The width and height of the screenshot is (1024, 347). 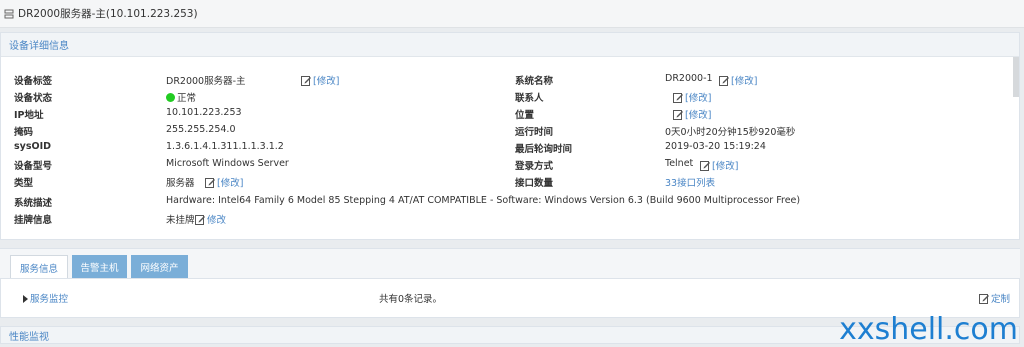 I want to click on field-label: 位置, so click(x=525, y=115).